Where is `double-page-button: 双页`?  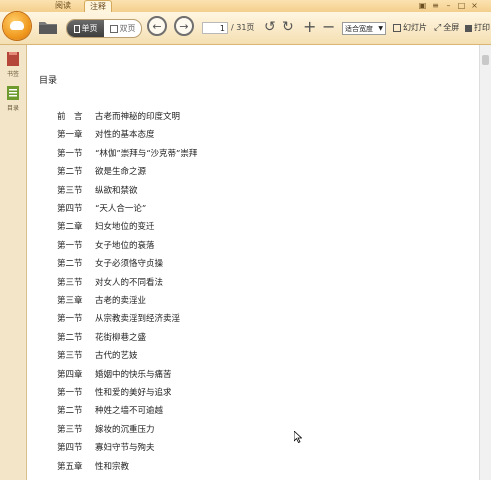
double-page-button: 双页 is located at coordinates (122, 28).